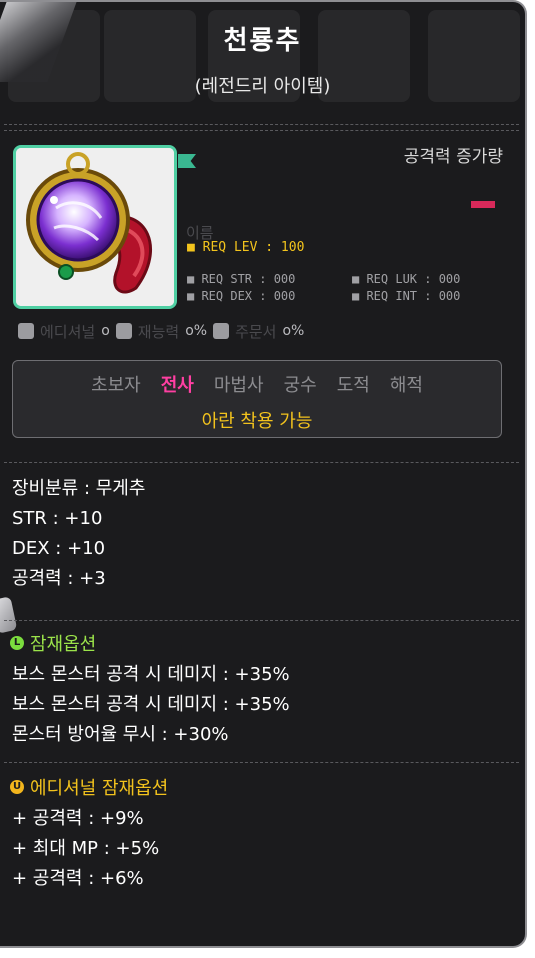  I want to click on req-str: ■ REQ STR : 000, so click(241, 279).